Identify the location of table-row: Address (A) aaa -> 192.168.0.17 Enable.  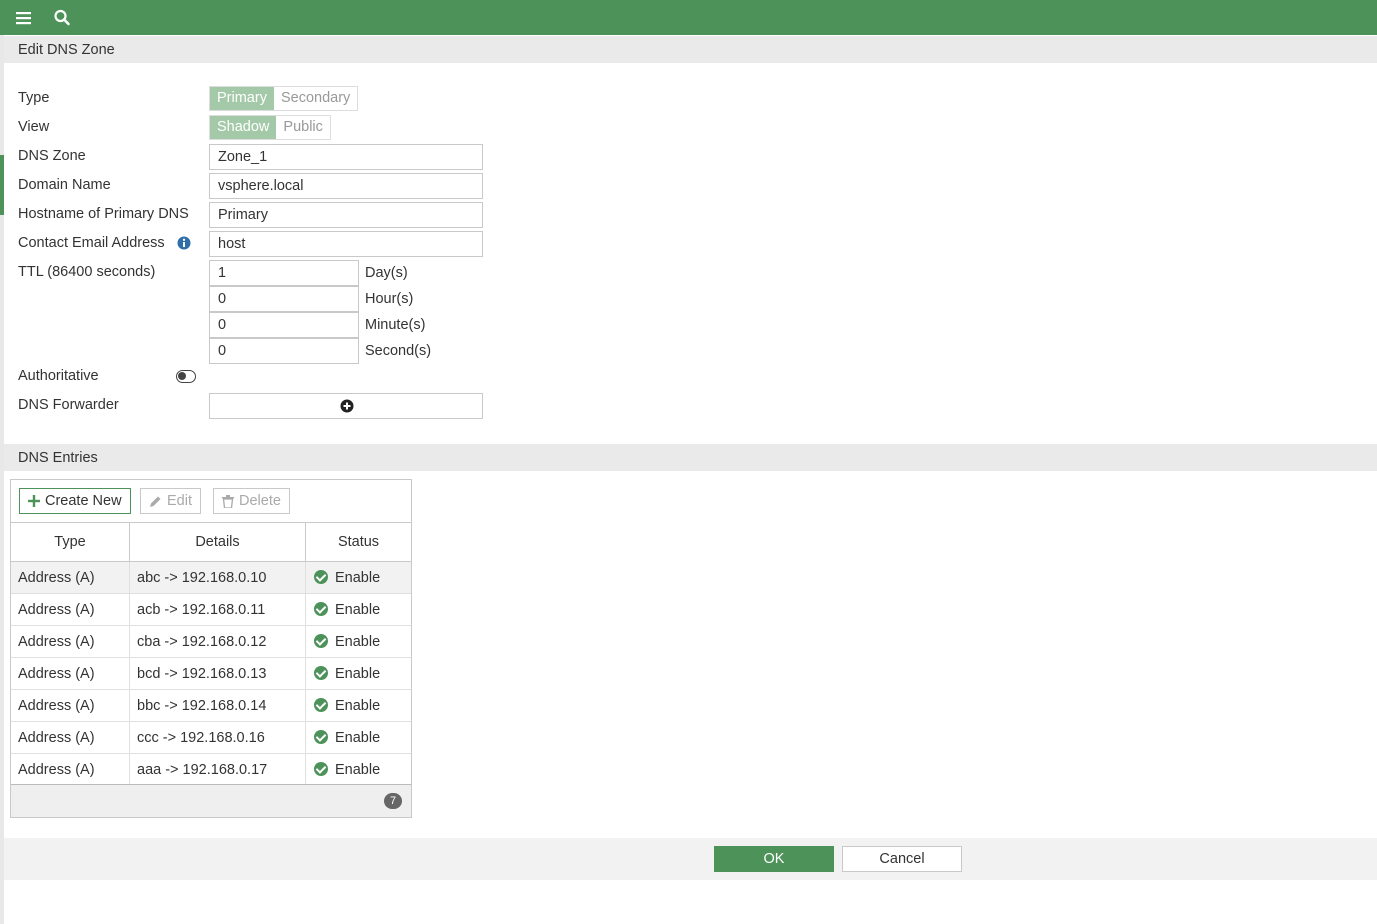
(211, 769).